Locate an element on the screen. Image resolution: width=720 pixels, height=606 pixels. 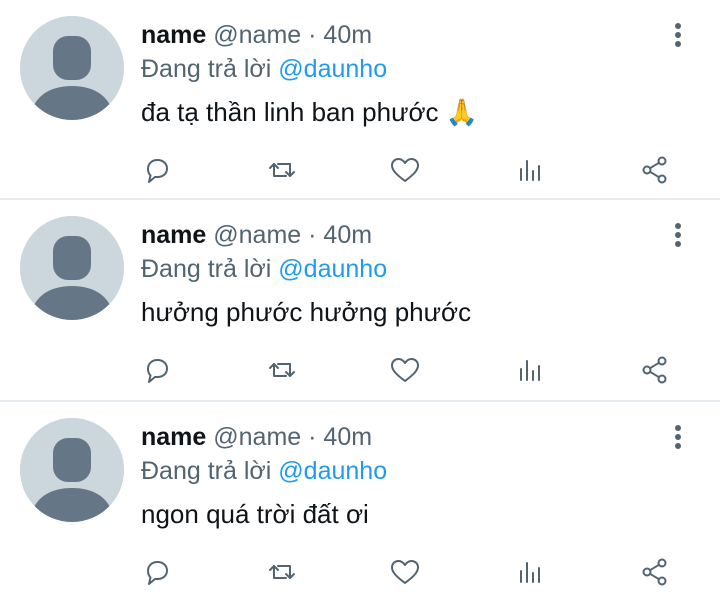
tweet-text: hưởng phước hưởng phước is located at coordinates (306, 312).